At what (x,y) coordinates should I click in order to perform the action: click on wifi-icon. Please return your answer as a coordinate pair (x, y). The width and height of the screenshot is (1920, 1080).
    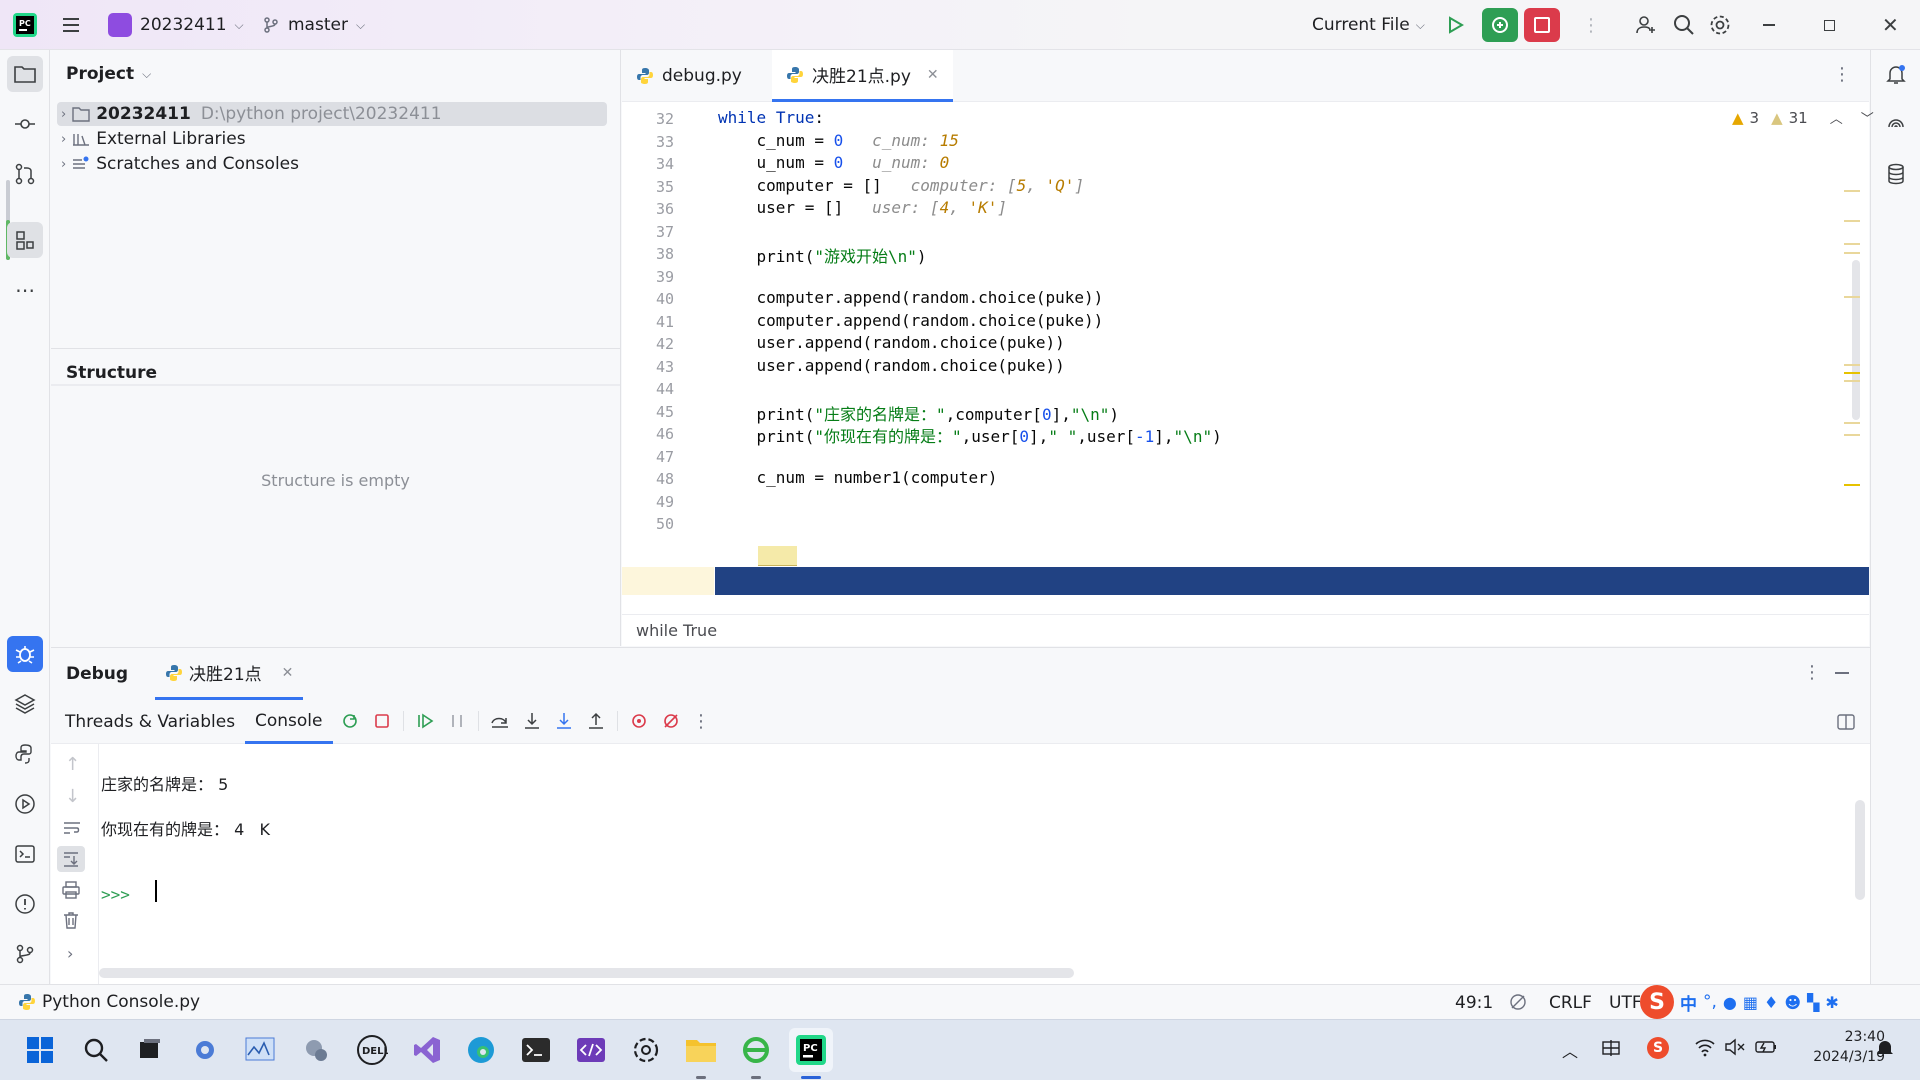
    Looking at the image, I should click on (1705, 1049).